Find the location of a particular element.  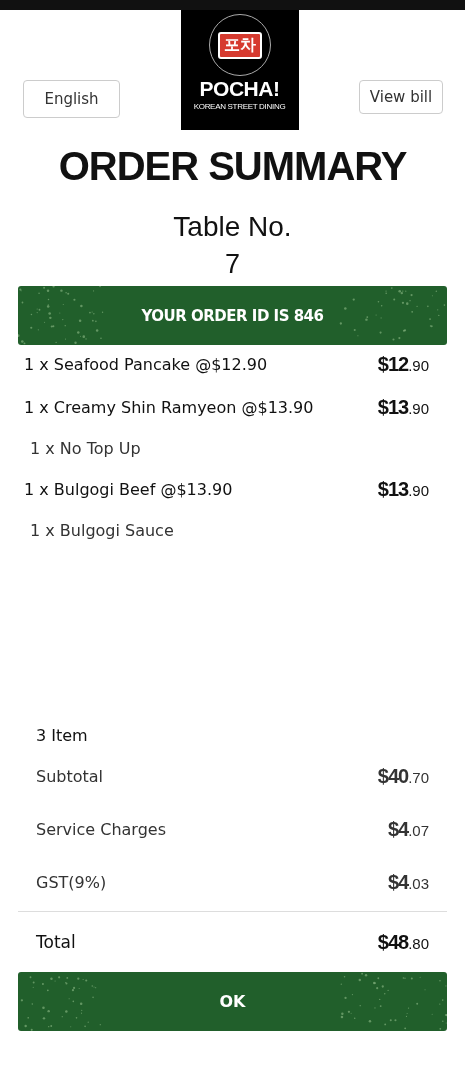

logo-name: POCHA! is located at coordinates (239, 89).